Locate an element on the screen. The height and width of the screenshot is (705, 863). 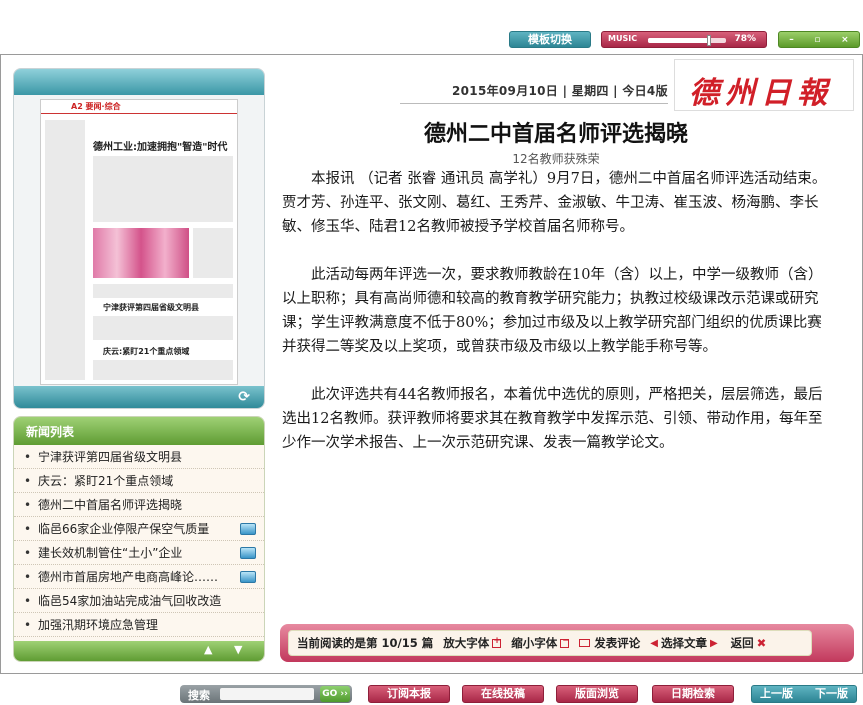
top-bar: 模板切换 MUSIC 78% – ▫ × is located at coordinates (431, 27).